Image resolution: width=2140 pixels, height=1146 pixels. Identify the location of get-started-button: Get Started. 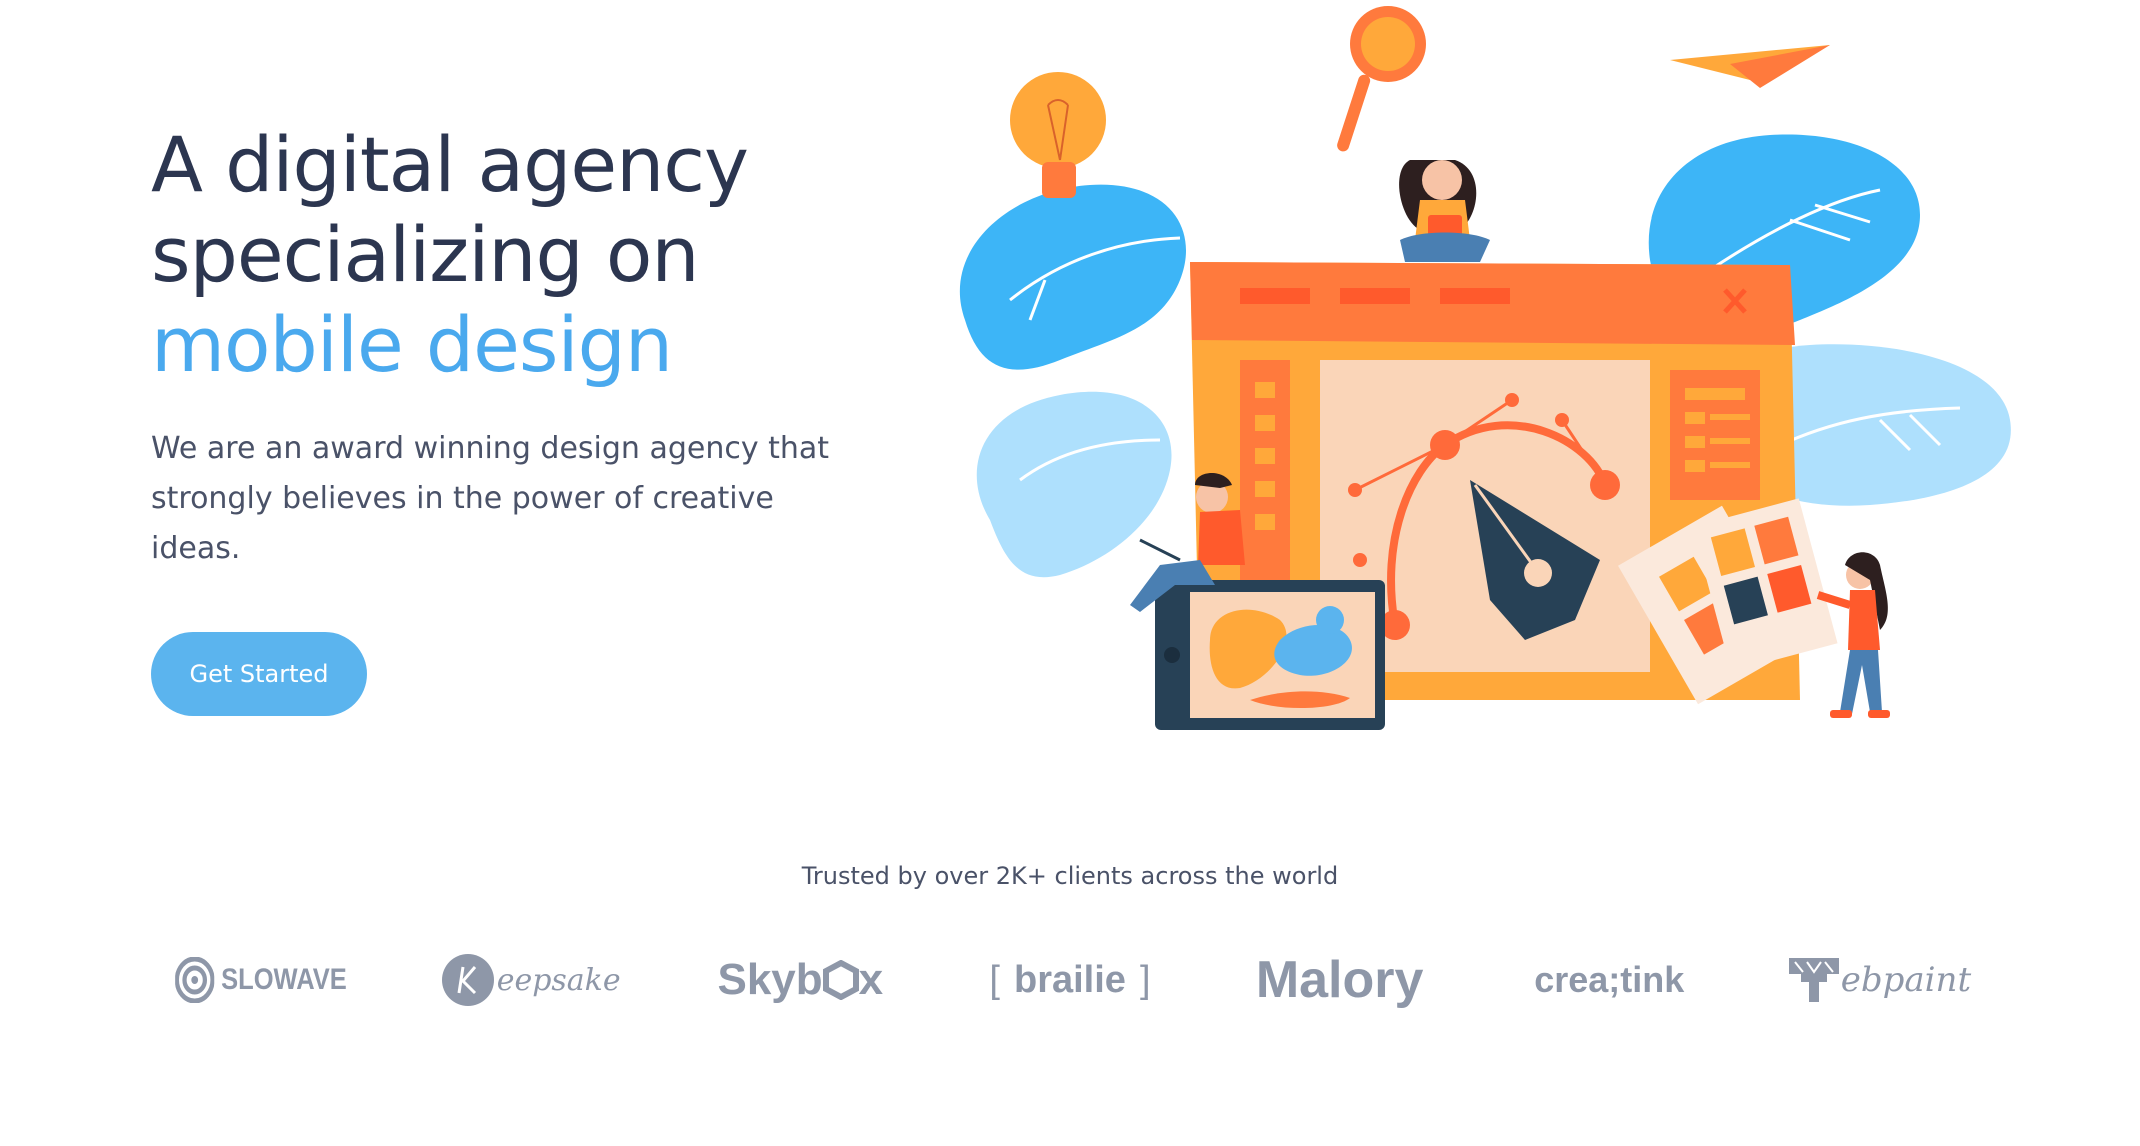
(259, 674).